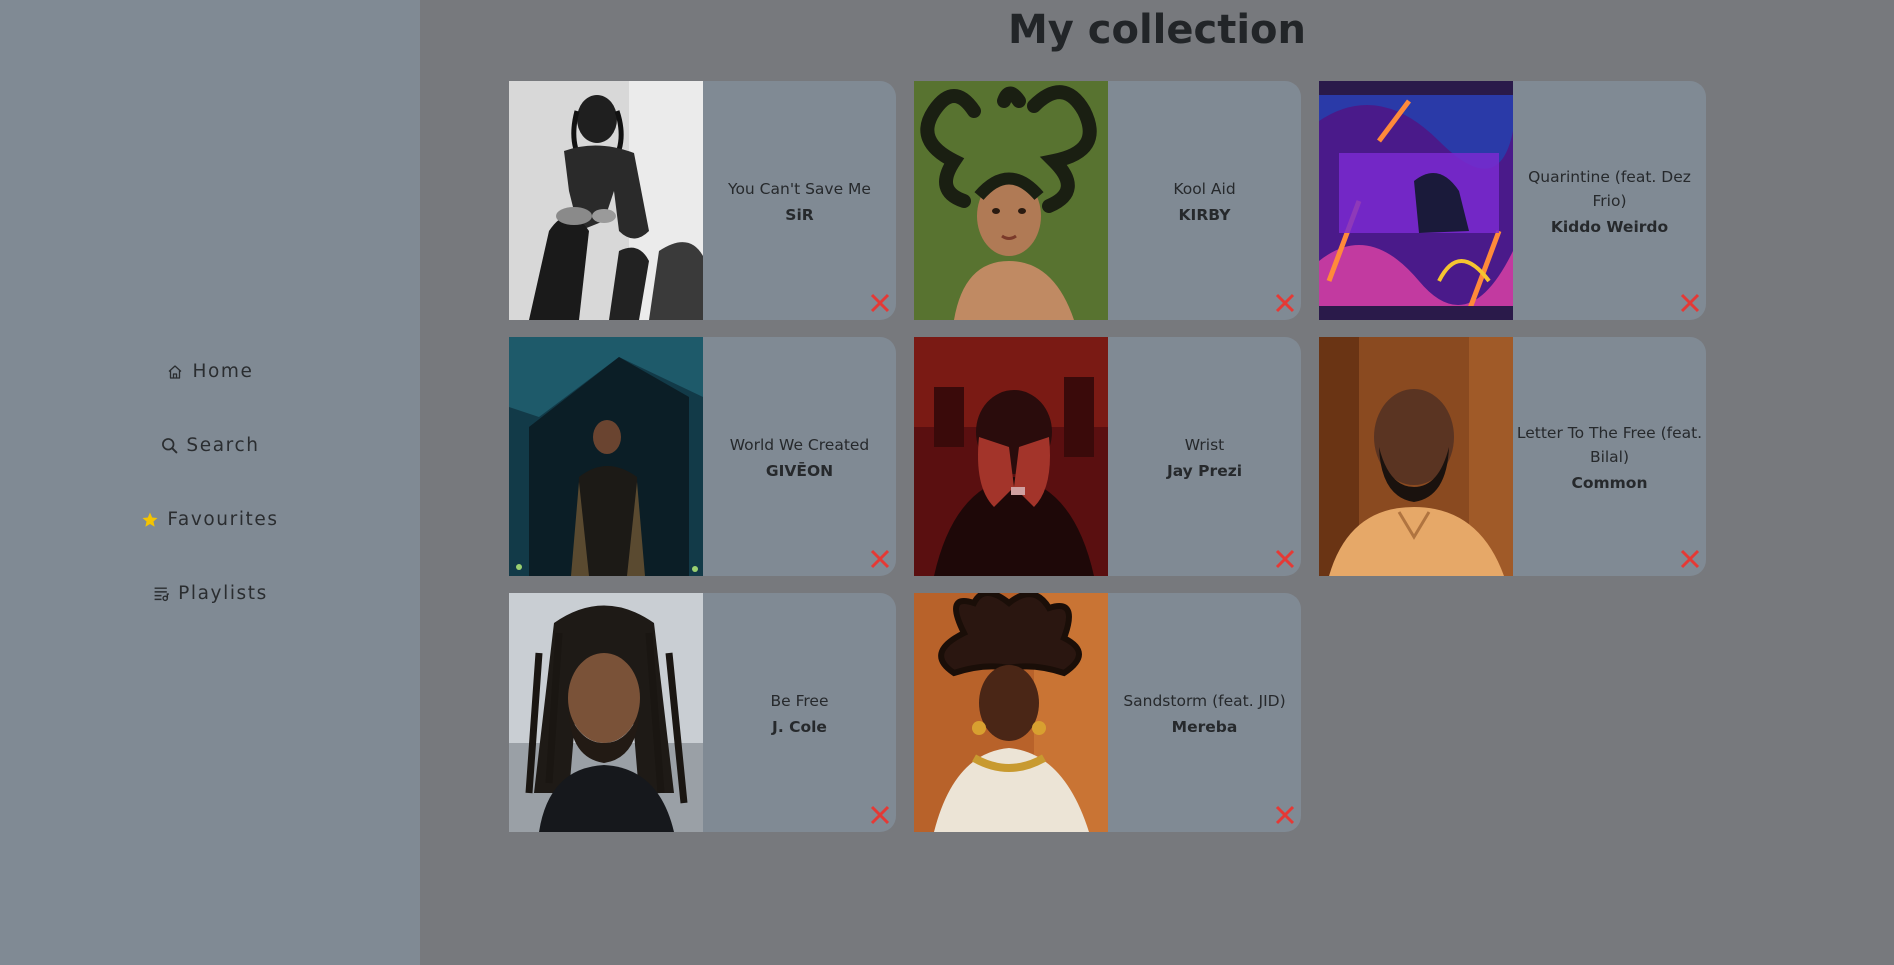 The image size is (1894, 965). What do you see at coordinates (1609, 189) in the screenshot?
I see `track-title: Quarintine (feat. Dez Frio)` at bounding box center [1609, 189].